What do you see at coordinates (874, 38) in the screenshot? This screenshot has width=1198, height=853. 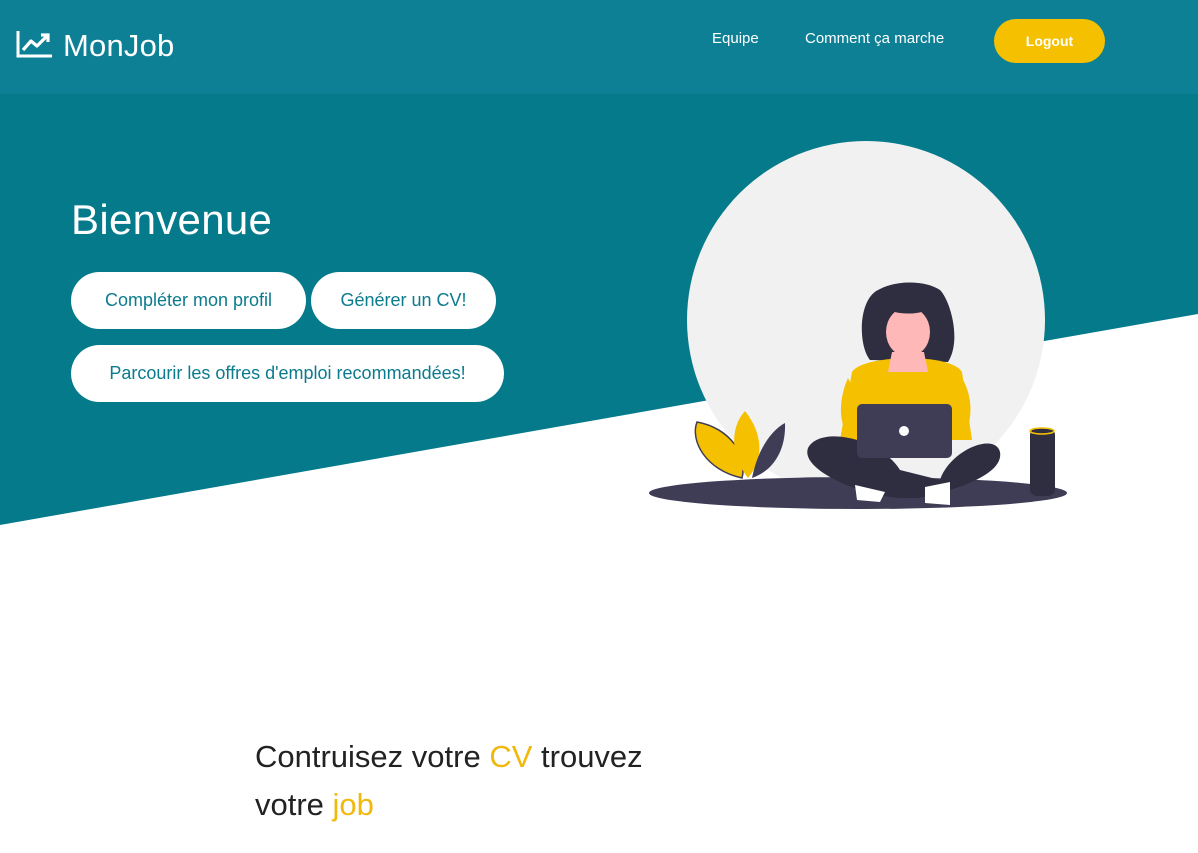 I see `nav-link-how-it-works: Comment ça marche` at bounding box center [874, 38].